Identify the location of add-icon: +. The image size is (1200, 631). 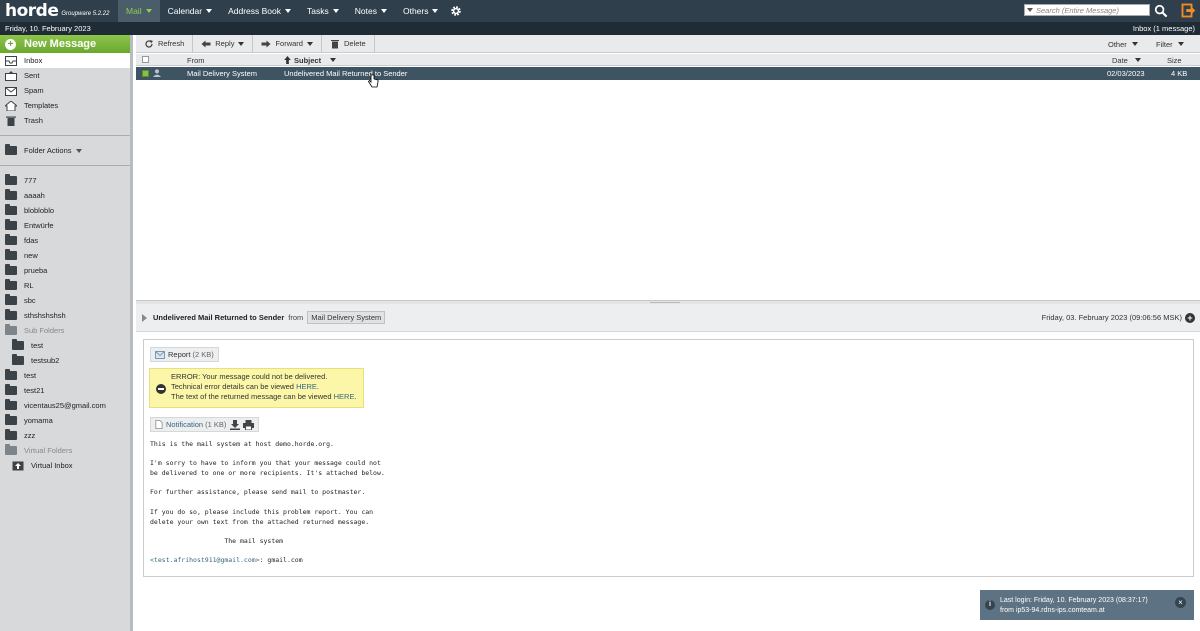
(1190, 317).